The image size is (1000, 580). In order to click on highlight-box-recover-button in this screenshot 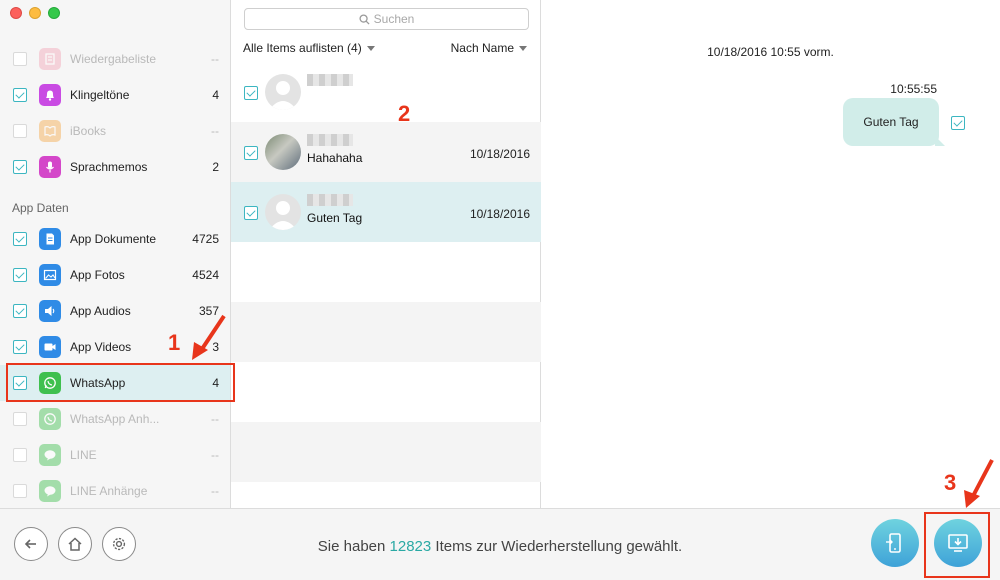, I will do `click(957, 545)`.